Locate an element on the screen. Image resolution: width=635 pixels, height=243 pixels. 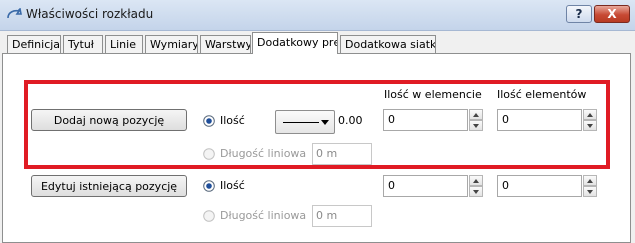
qty-radio-2-label: Ilość is located at coordinates (232, 185).